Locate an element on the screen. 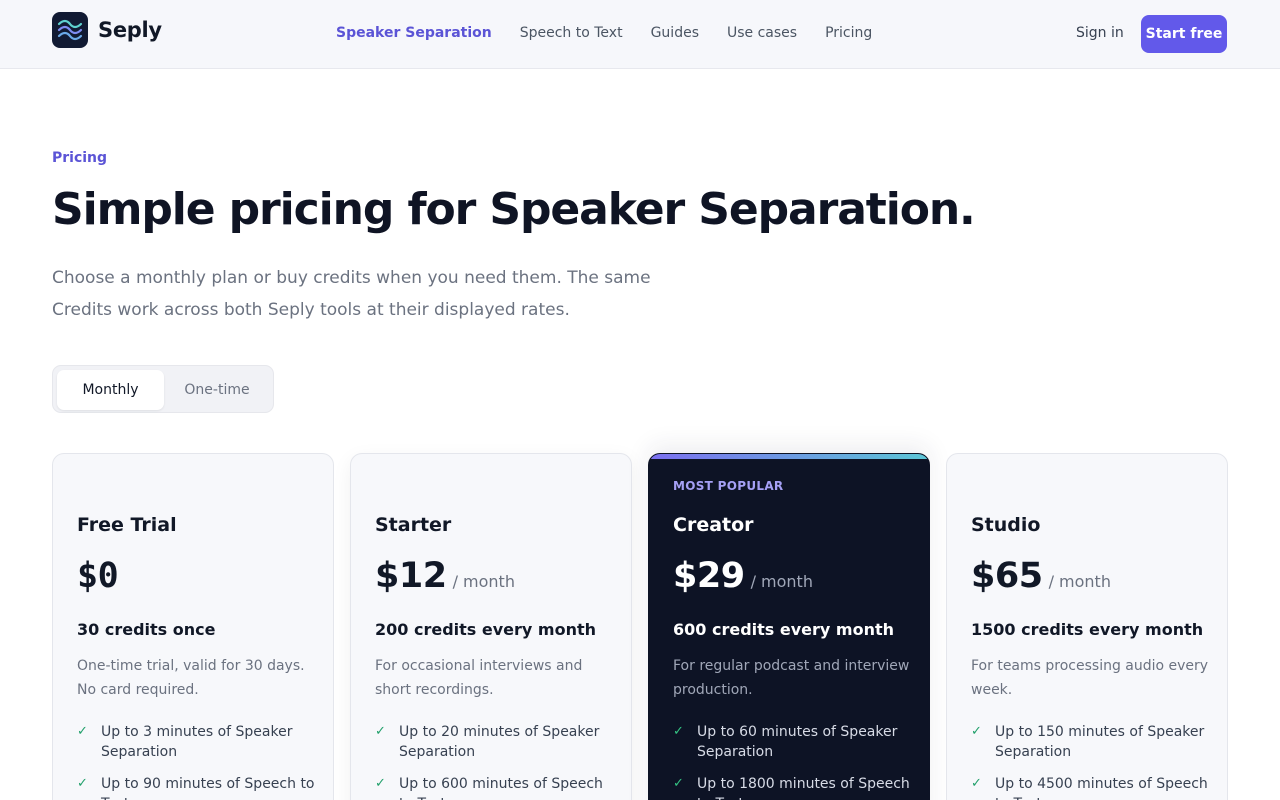  nav-link-use-cases: Use cases is located at coordinates (762, 33).